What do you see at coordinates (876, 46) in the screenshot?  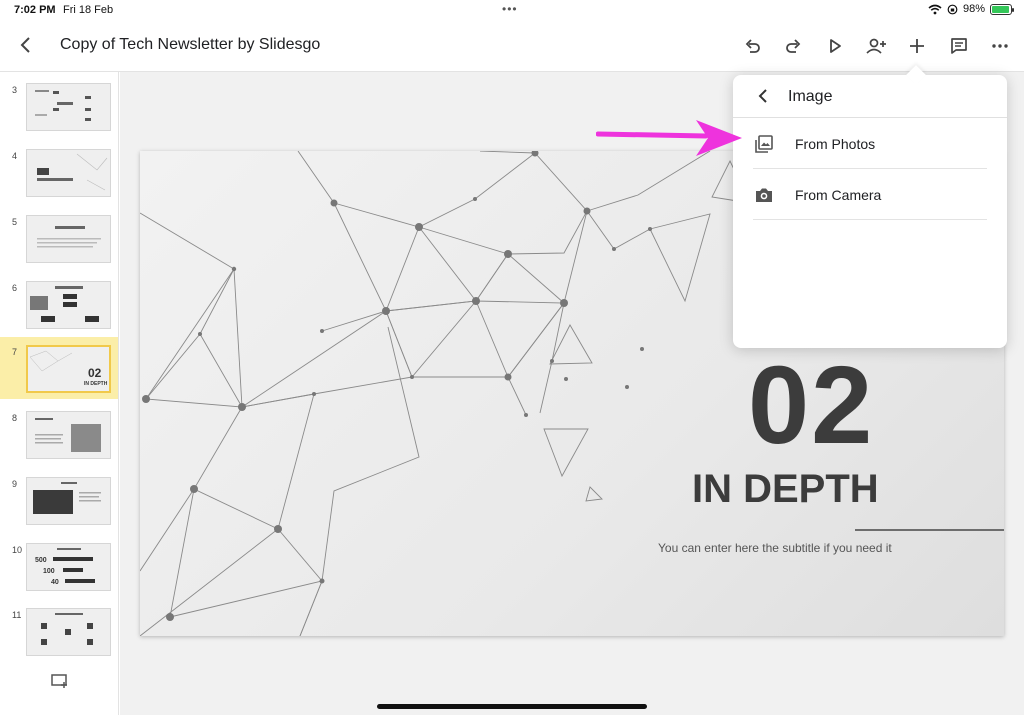 I see `add-person-icon` at bounding box center [876, 46].